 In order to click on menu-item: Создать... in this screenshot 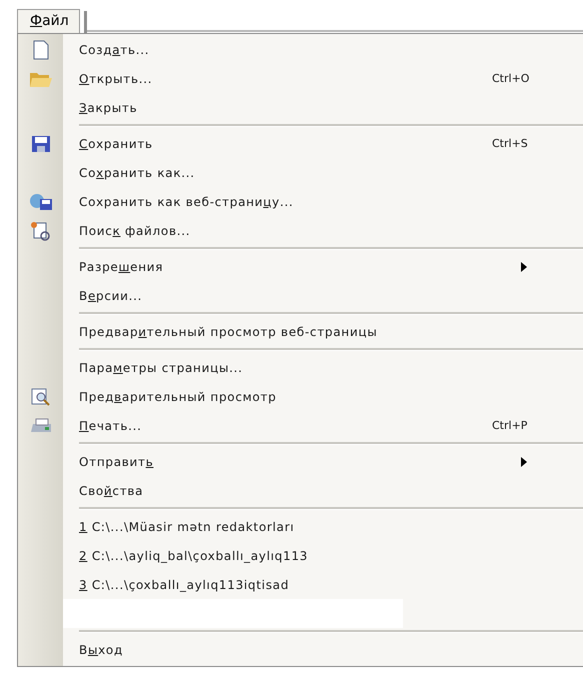, I will do `click(331, 49)`.